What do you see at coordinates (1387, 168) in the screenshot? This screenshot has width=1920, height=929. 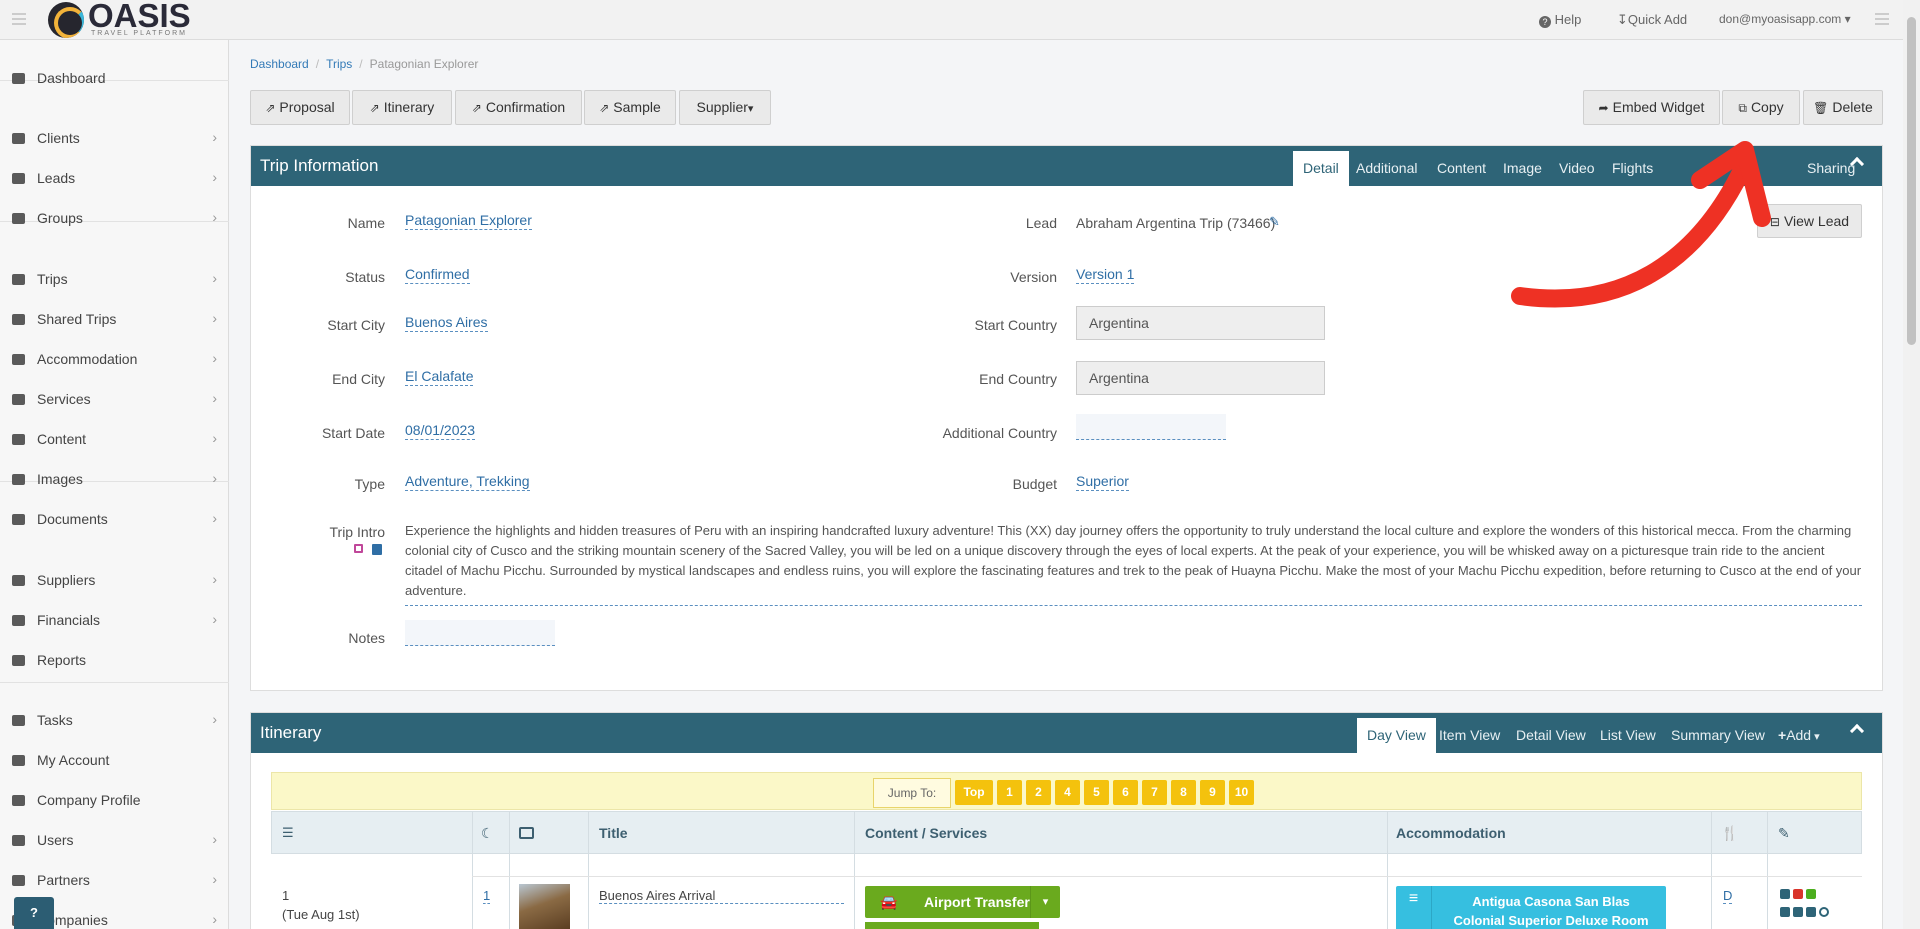 I see `tab-additional: Additional` at bounding box center [1387, 168].